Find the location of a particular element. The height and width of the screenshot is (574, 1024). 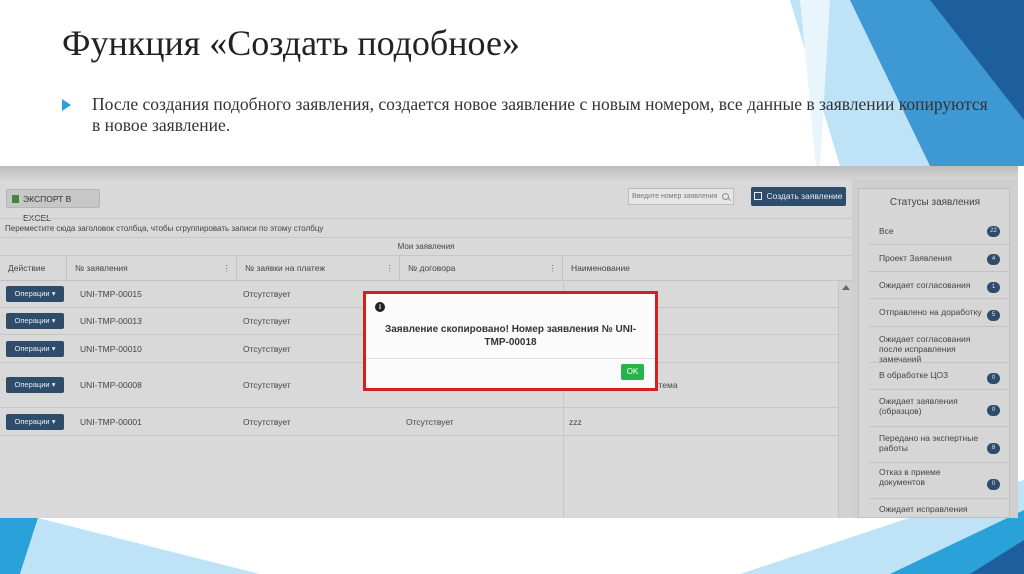

create-icon is located at coordinates (758, 196).